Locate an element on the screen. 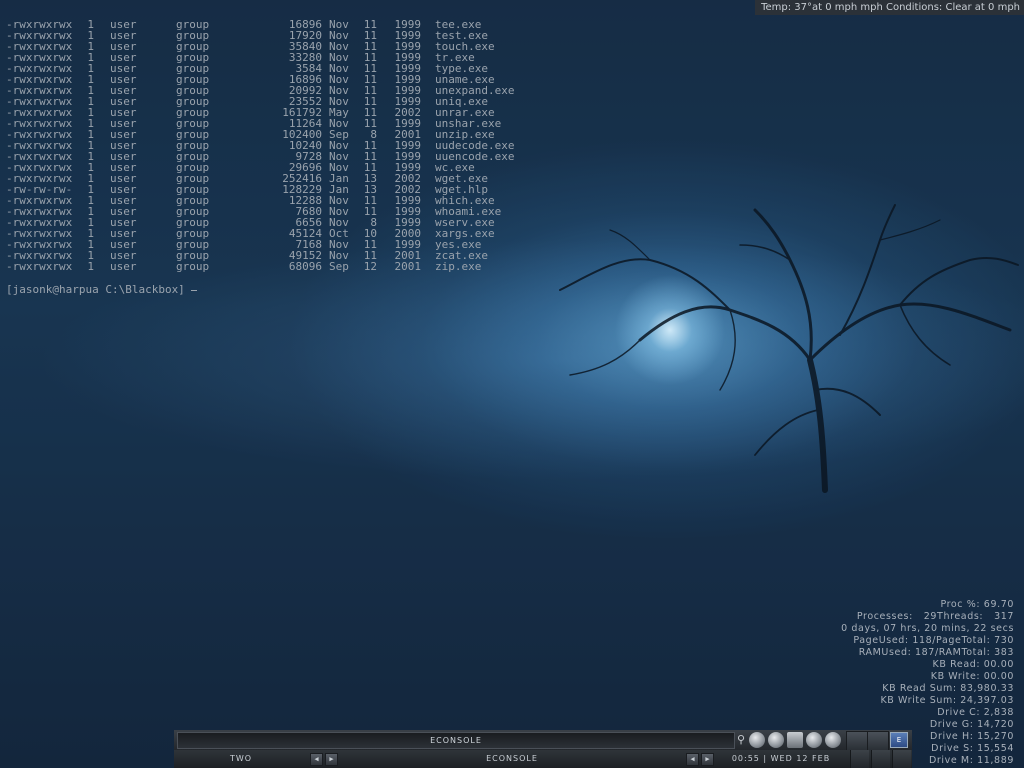  file-user: user is located at coordinates (123, 266).